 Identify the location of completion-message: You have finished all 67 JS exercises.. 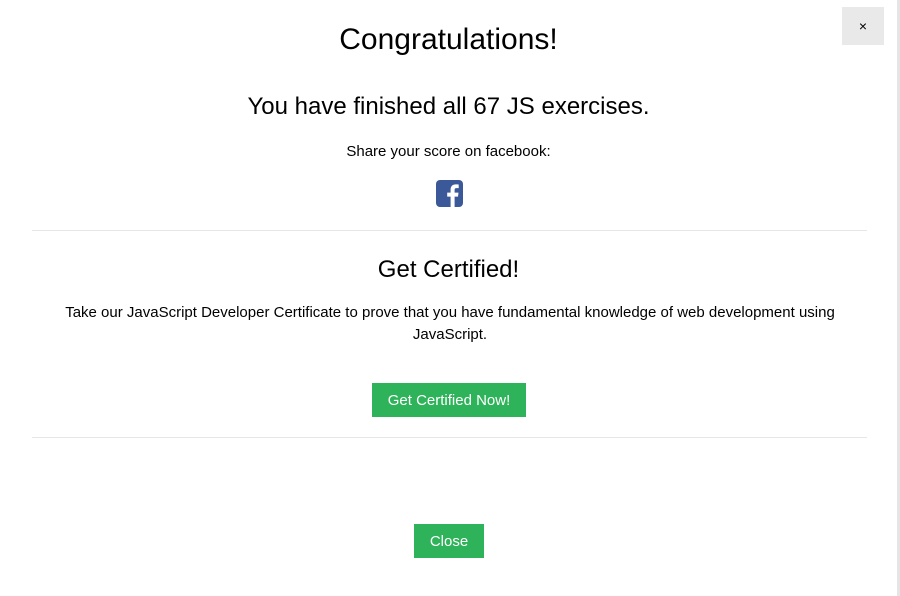
(448, 106).